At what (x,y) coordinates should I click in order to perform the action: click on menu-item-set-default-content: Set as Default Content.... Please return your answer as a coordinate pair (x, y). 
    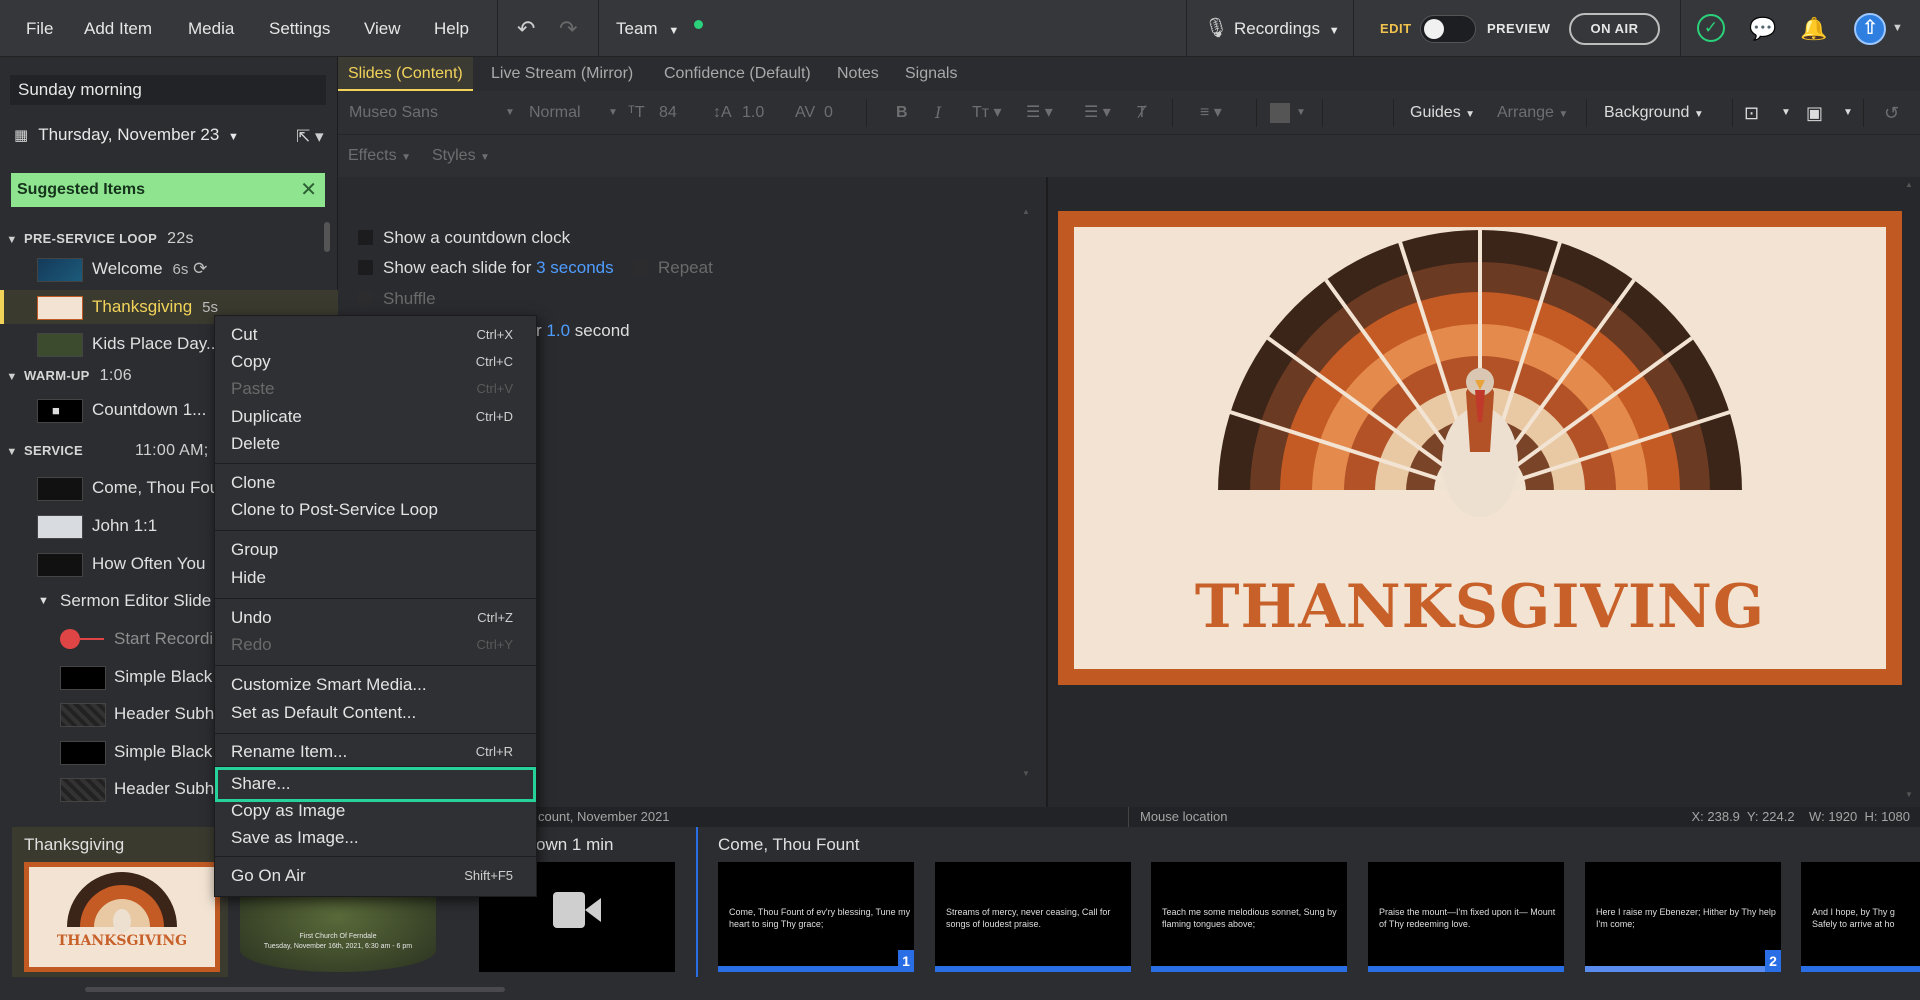
    Looking at the image, I should click on (377, 713).